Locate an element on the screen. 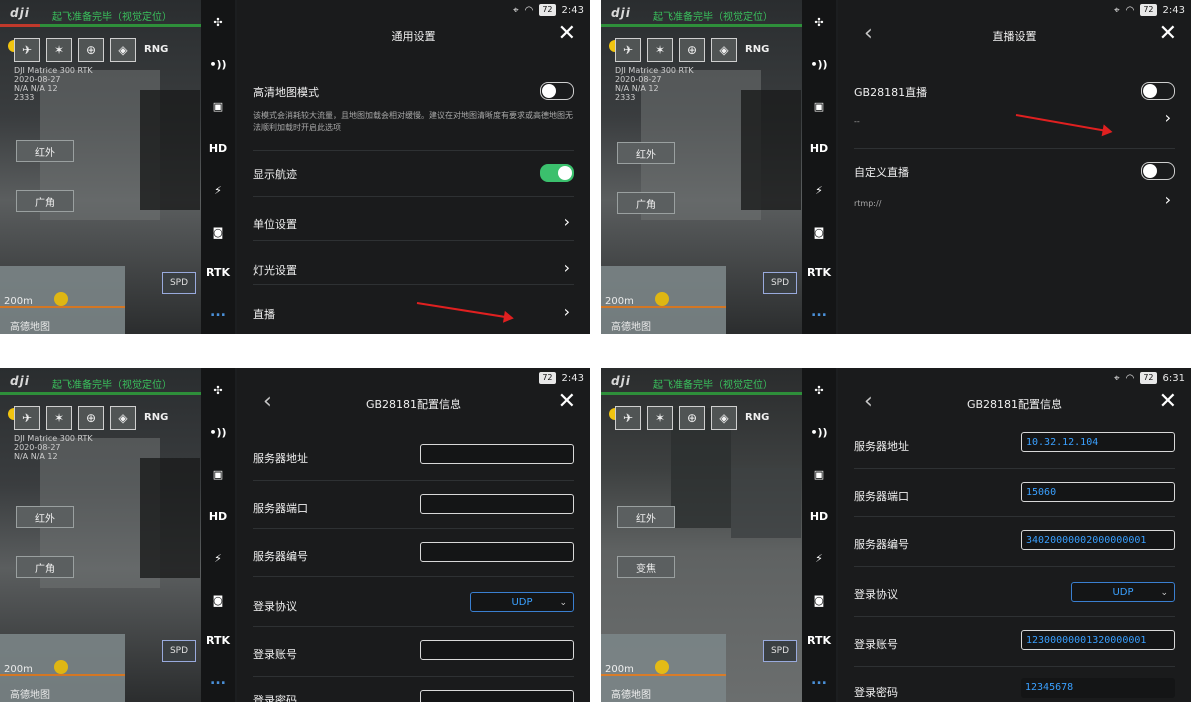  login-account-row: 登录账号 12300000001320000001 is located at coordinates (1014, 641).